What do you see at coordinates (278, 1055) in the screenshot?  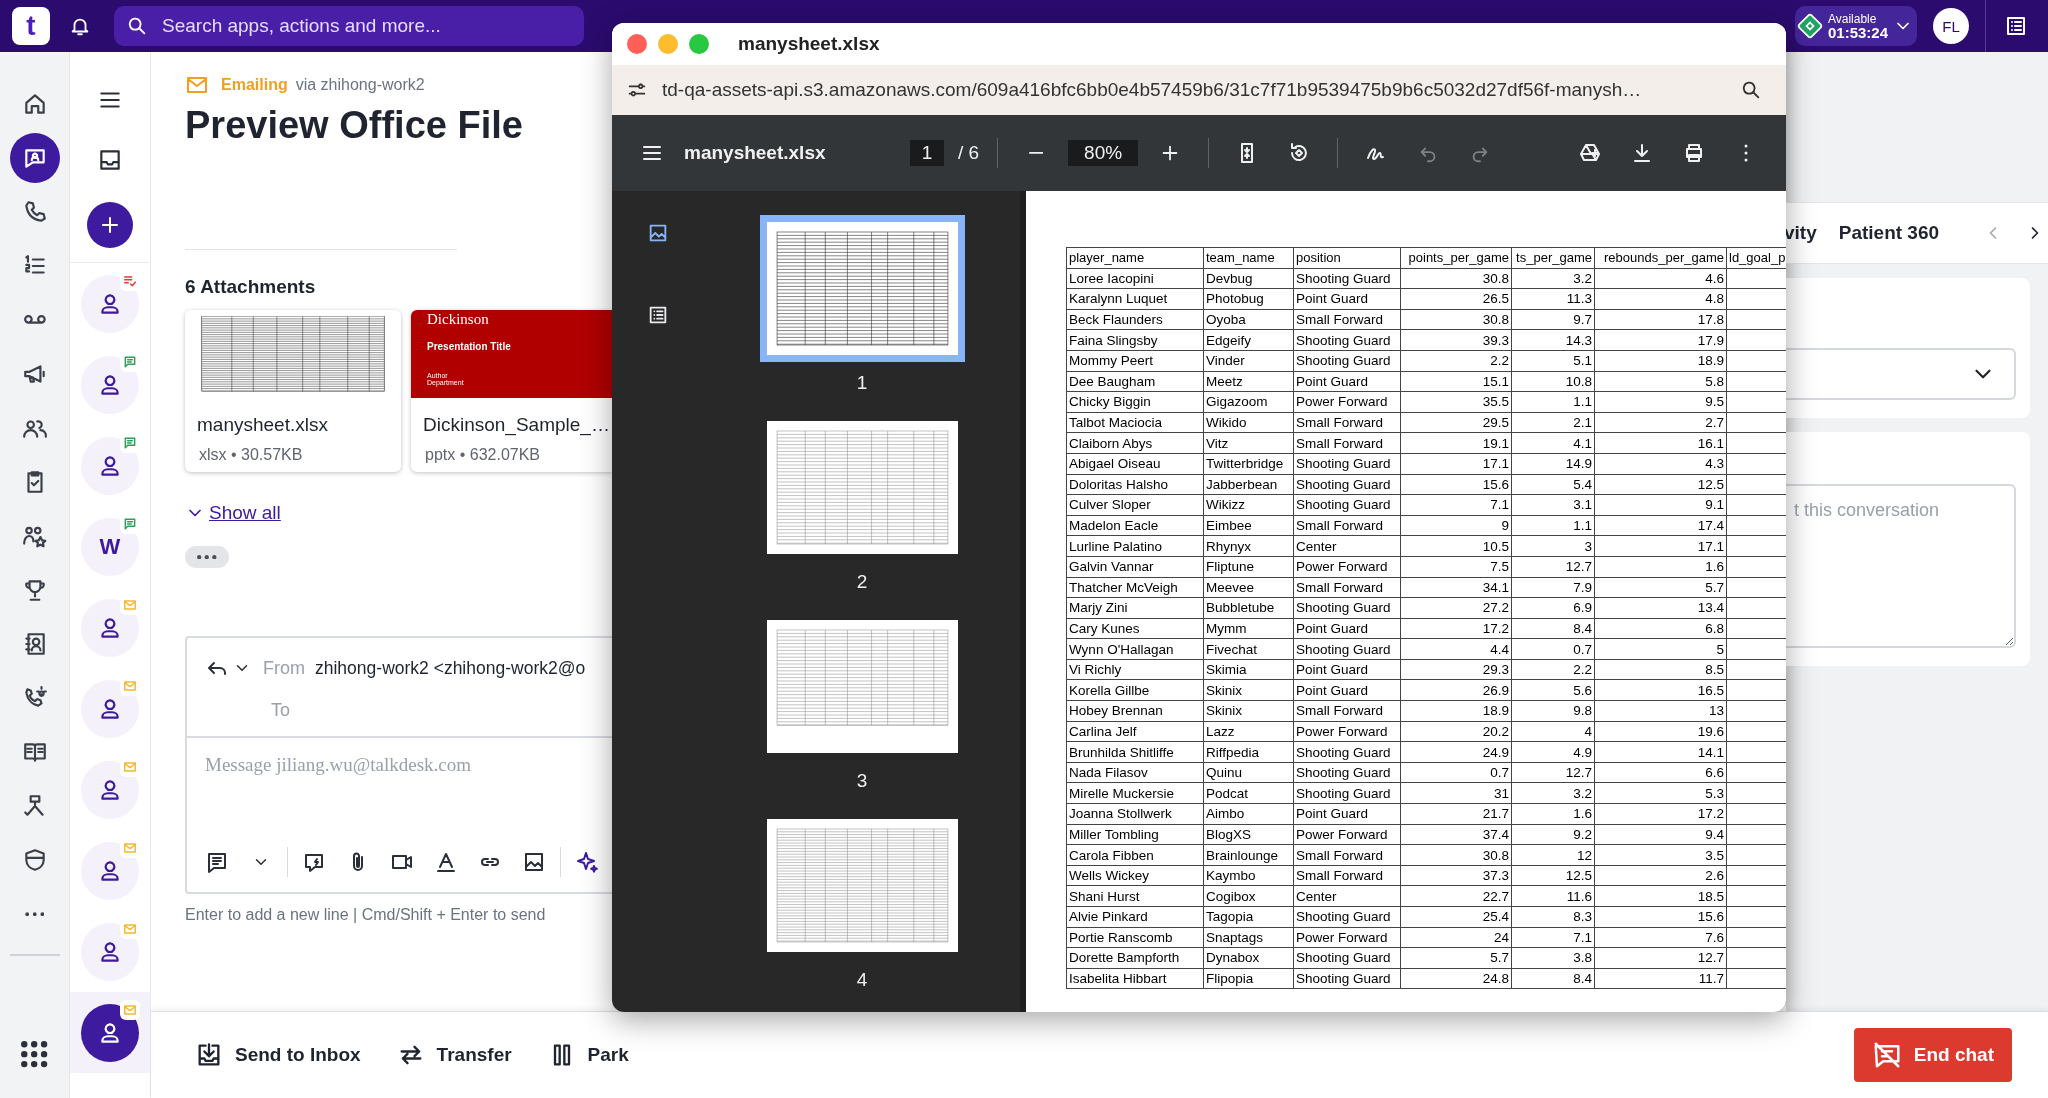 I see `action-button: Send to Inbox` at bounding box center [278, 1055].